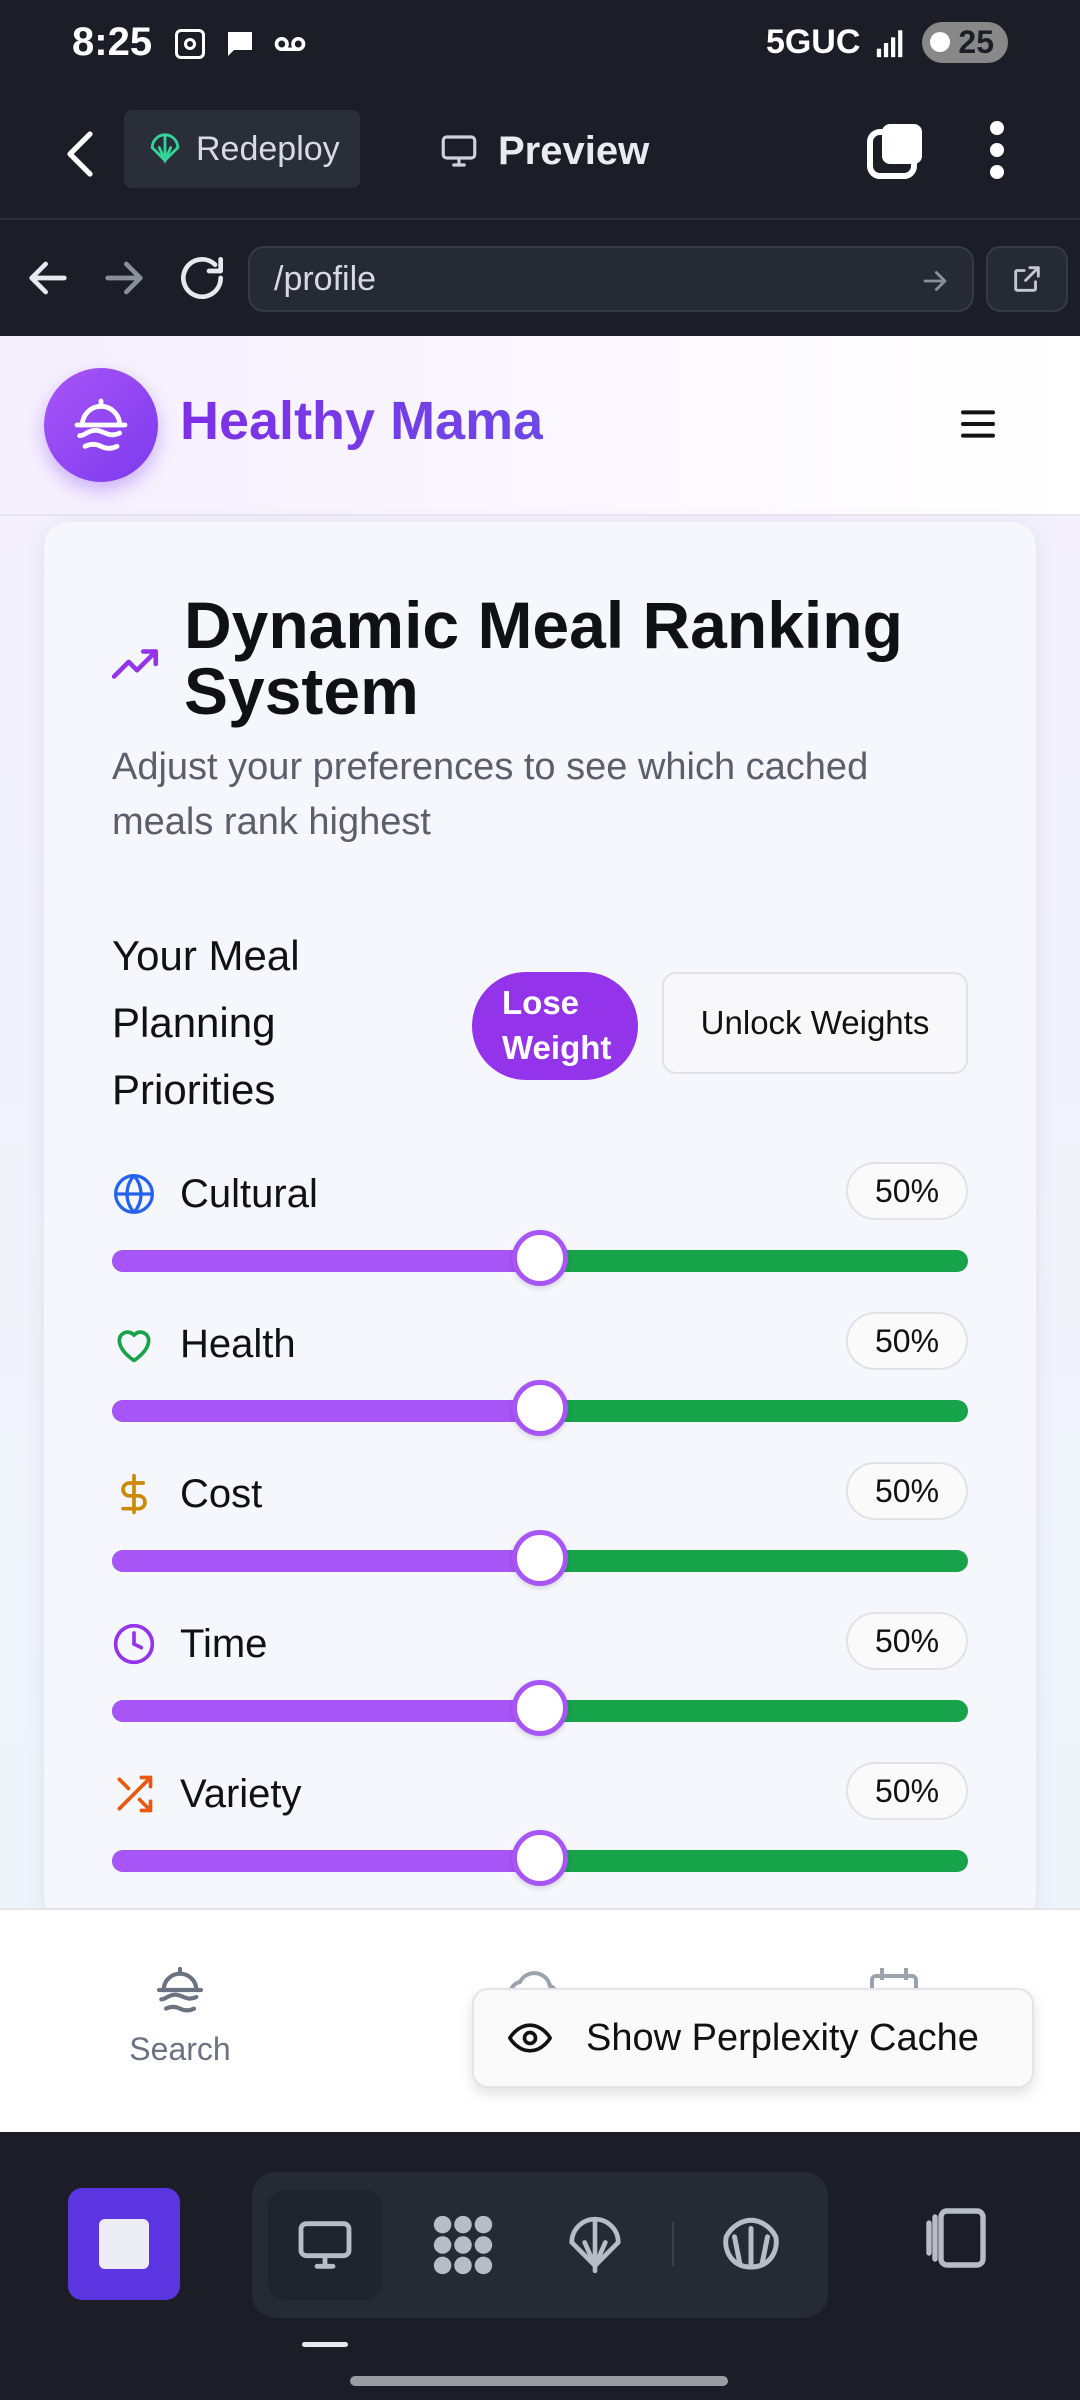  I want to click on network-indicator: 5GUC, so click(813, 42).